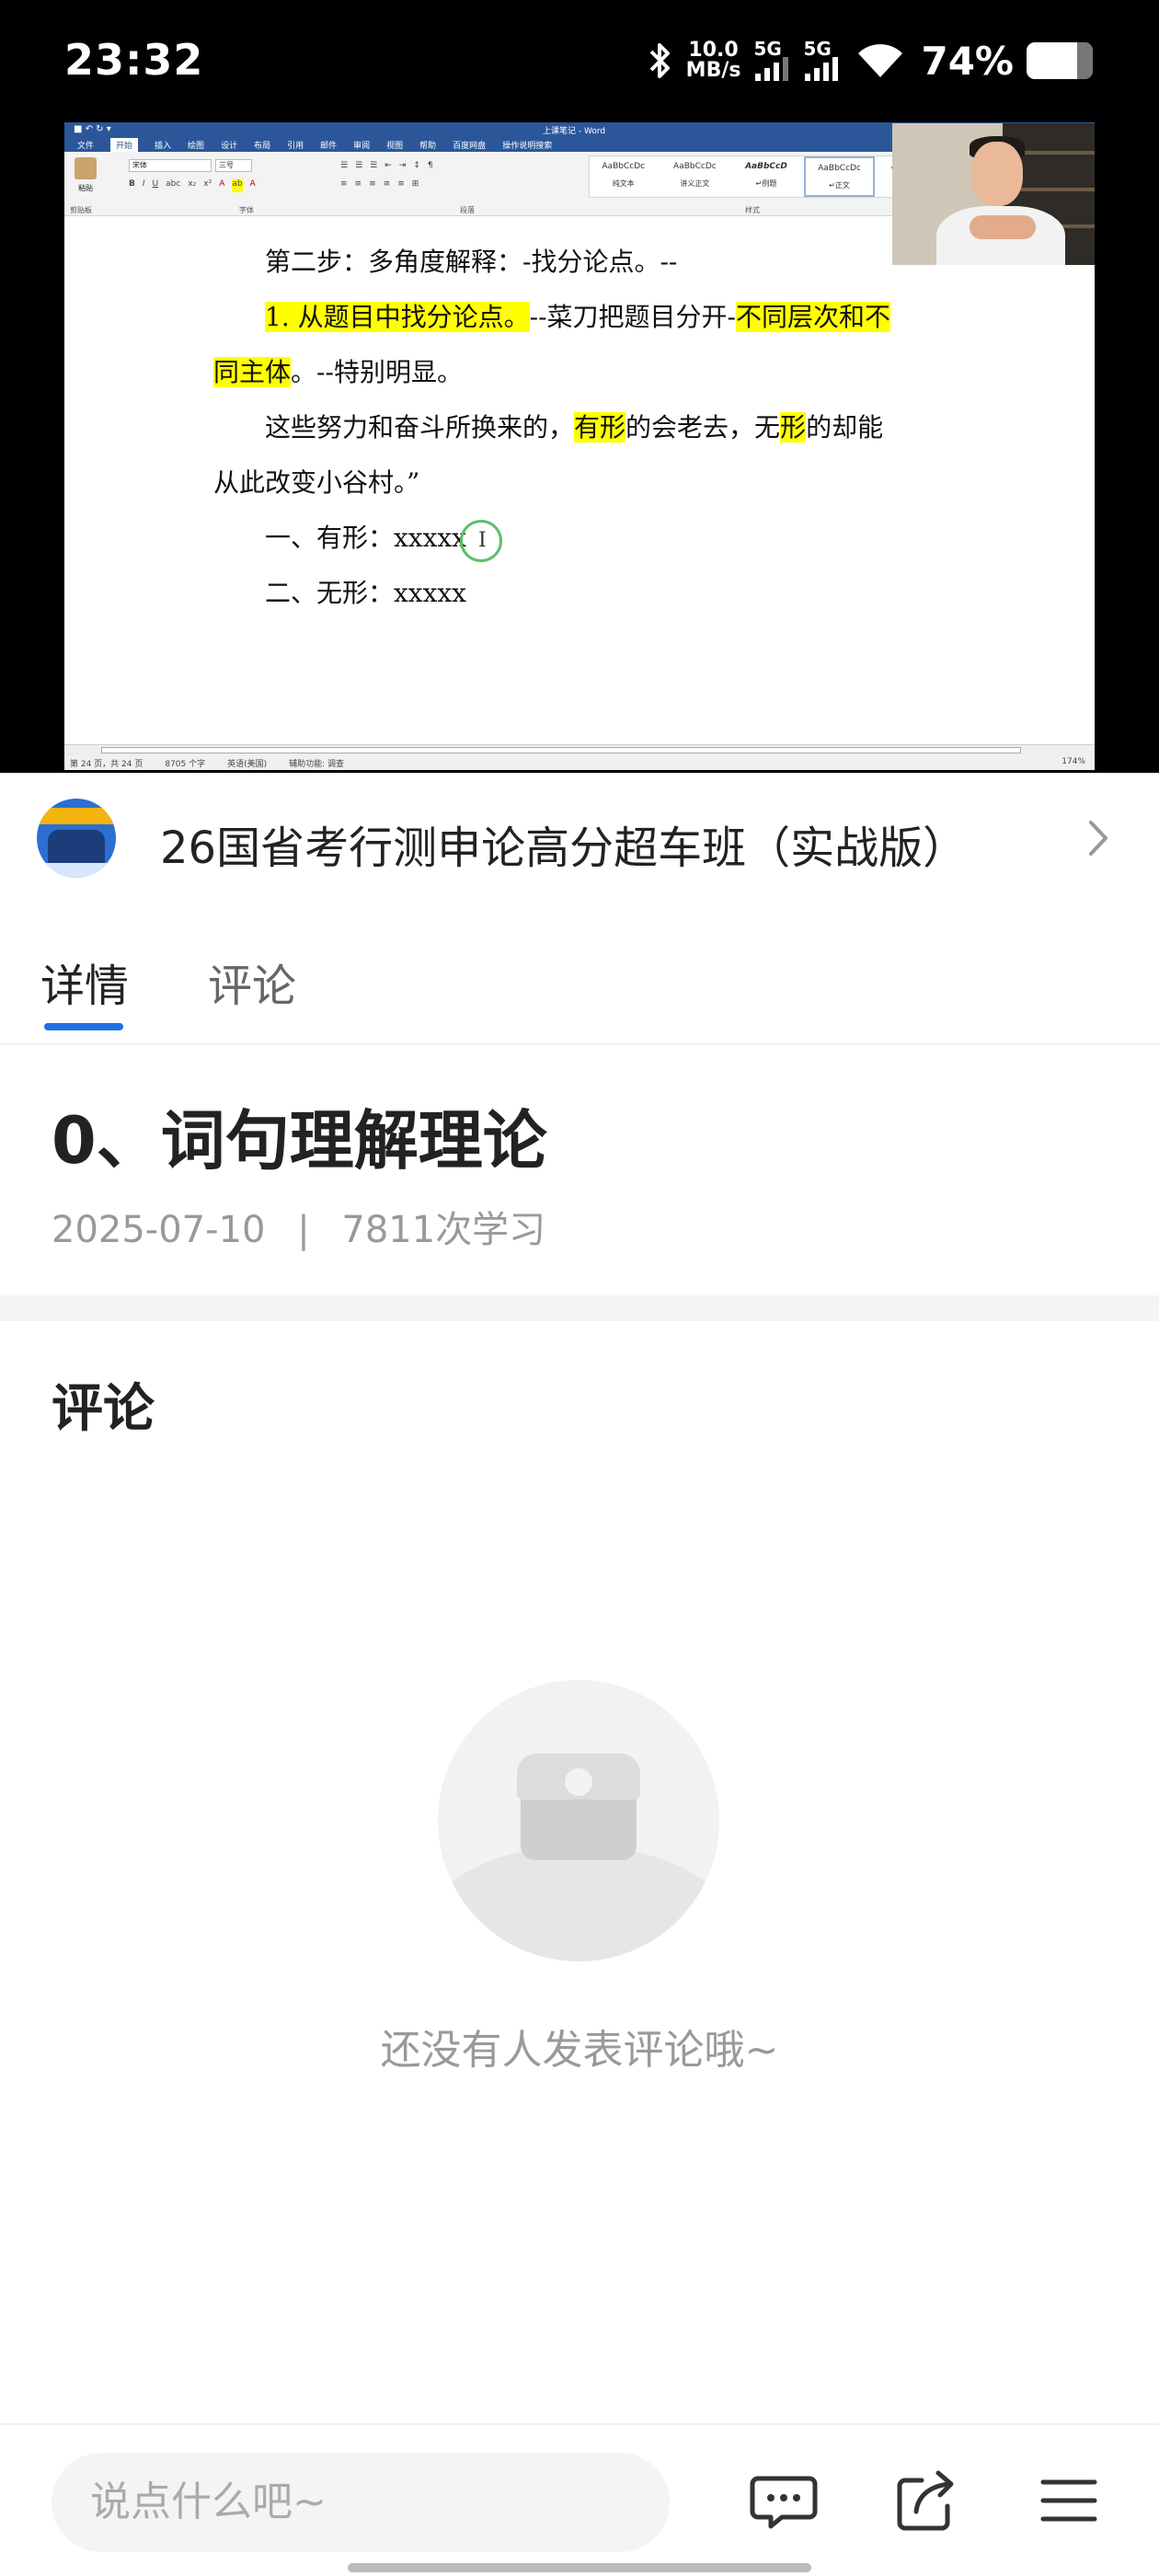 The width and height of the screenshot is (1159, 2576). I want to click on style-item-selected: AaBbCcDc ↵正文, so click(839, 176).